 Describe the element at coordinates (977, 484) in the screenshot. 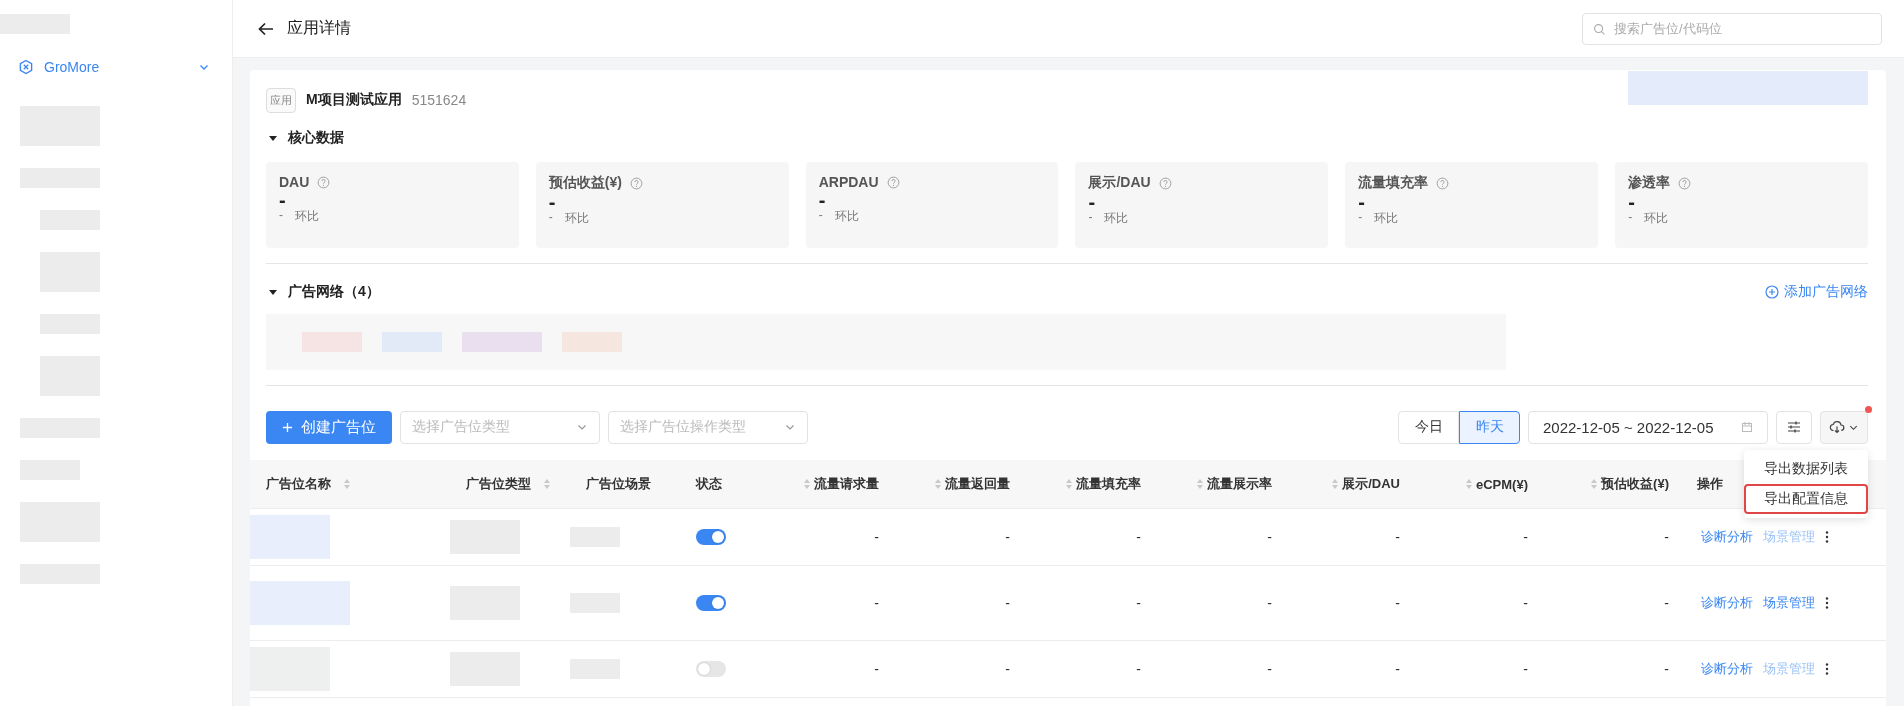

I see `column-header: 流量返回量` at that location.